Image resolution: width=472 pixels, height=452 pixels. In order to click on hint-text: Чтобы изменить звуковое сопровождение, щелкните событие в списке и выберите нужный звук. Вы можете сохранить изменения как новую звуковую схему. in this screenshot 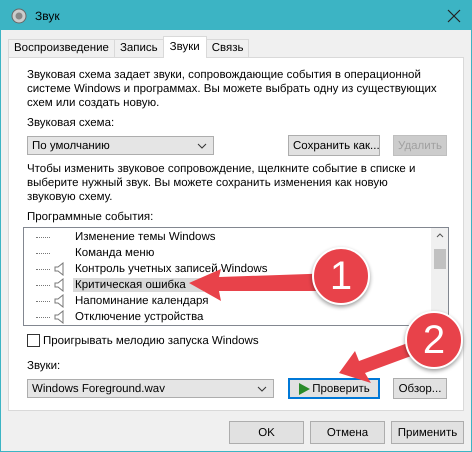, I will do `click(221, 183)`.